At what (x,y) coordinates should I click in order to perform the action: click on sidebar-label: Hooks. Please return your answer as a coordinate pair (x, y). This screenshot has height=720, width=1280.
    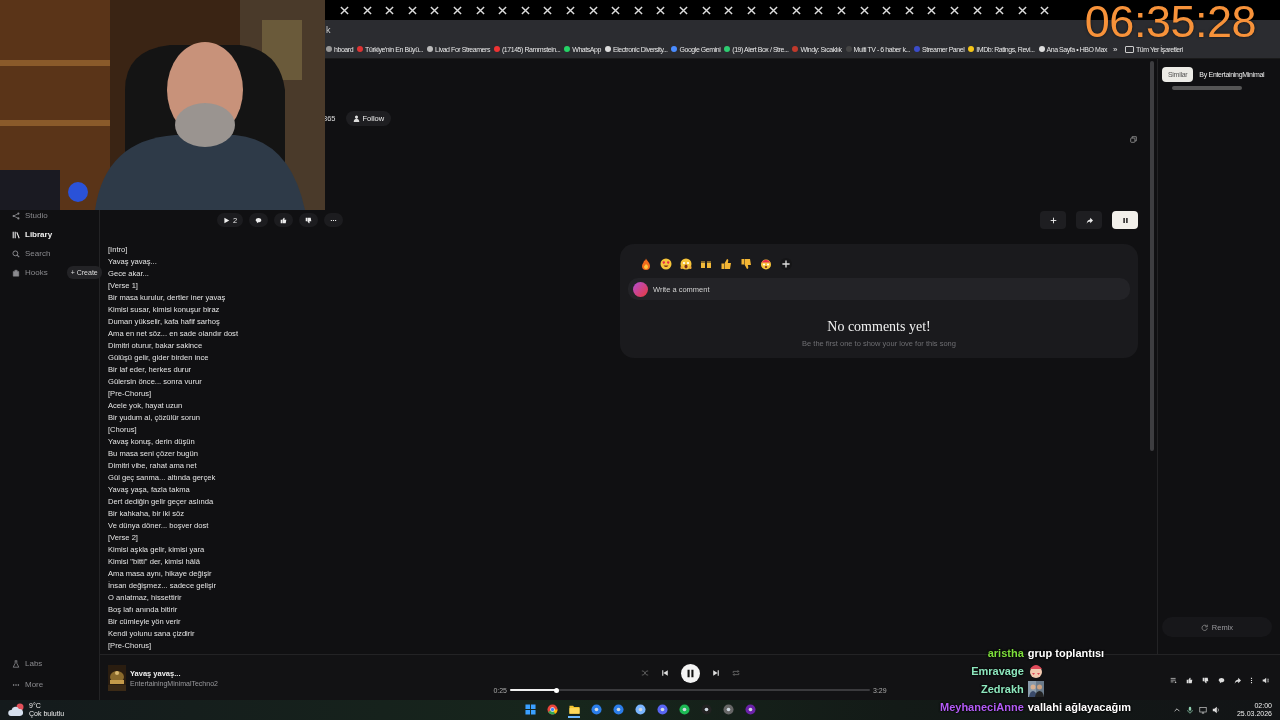
    Looking at the image, I should click on (36, 272).